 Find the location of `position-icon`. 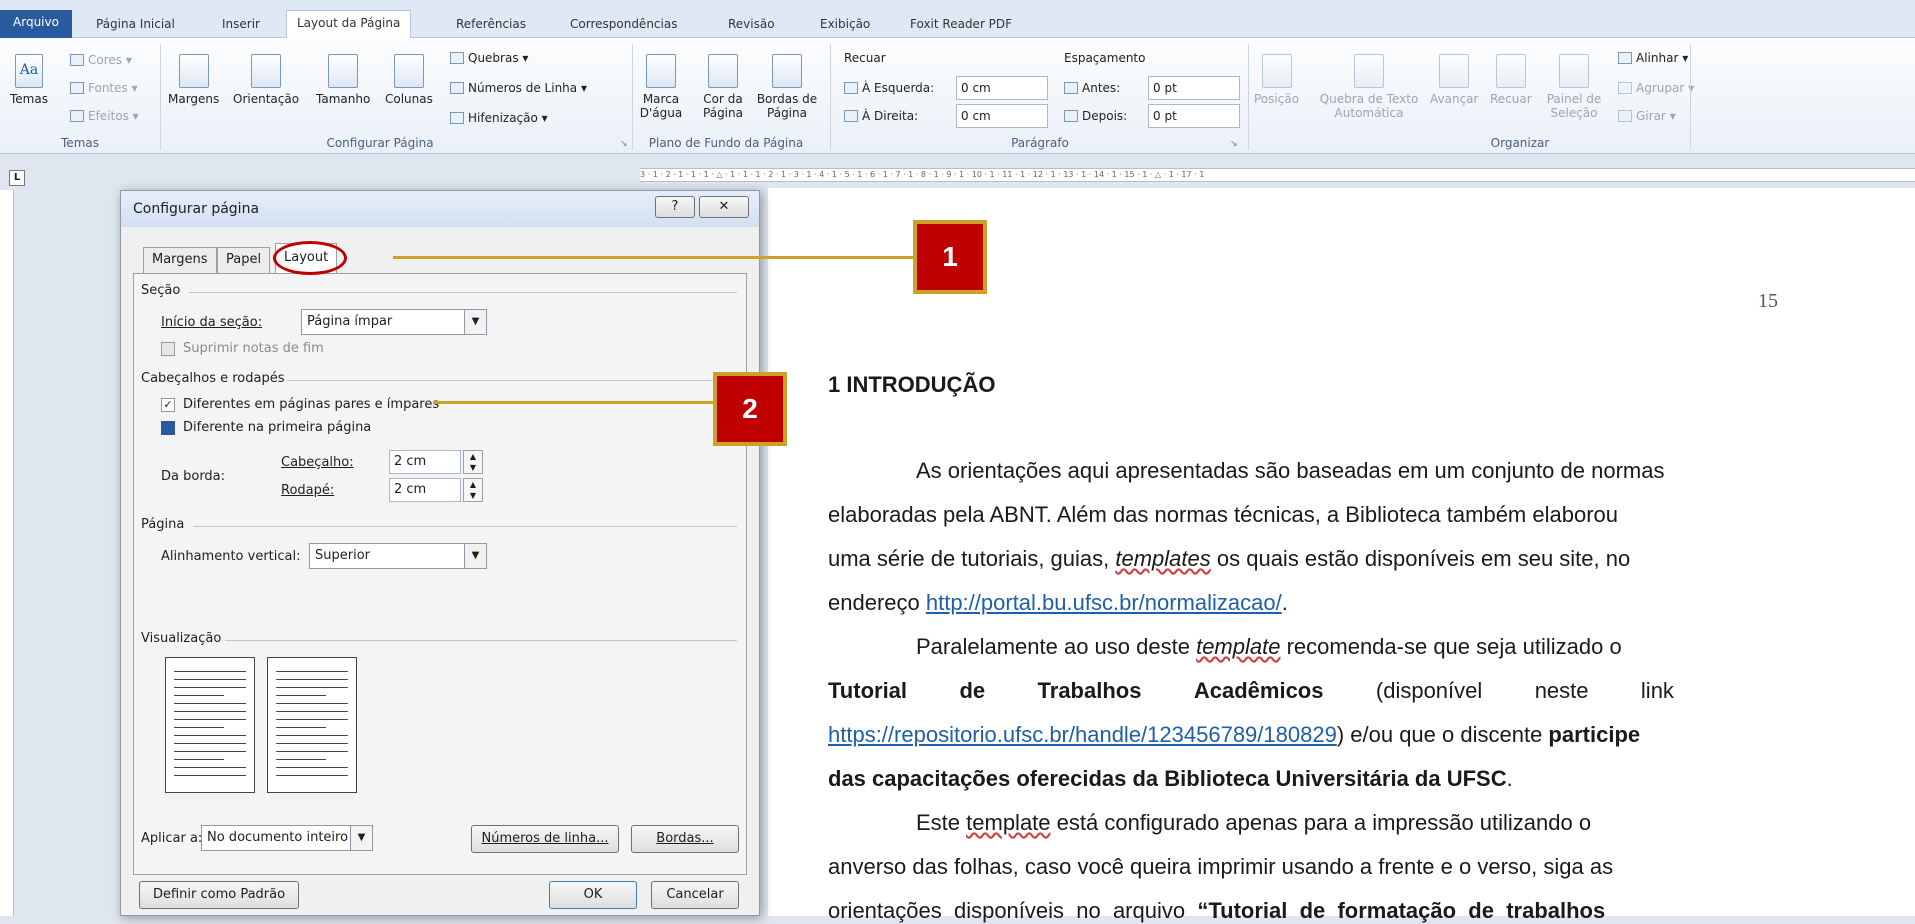

position-icon is located at coordinates (1276, 71).